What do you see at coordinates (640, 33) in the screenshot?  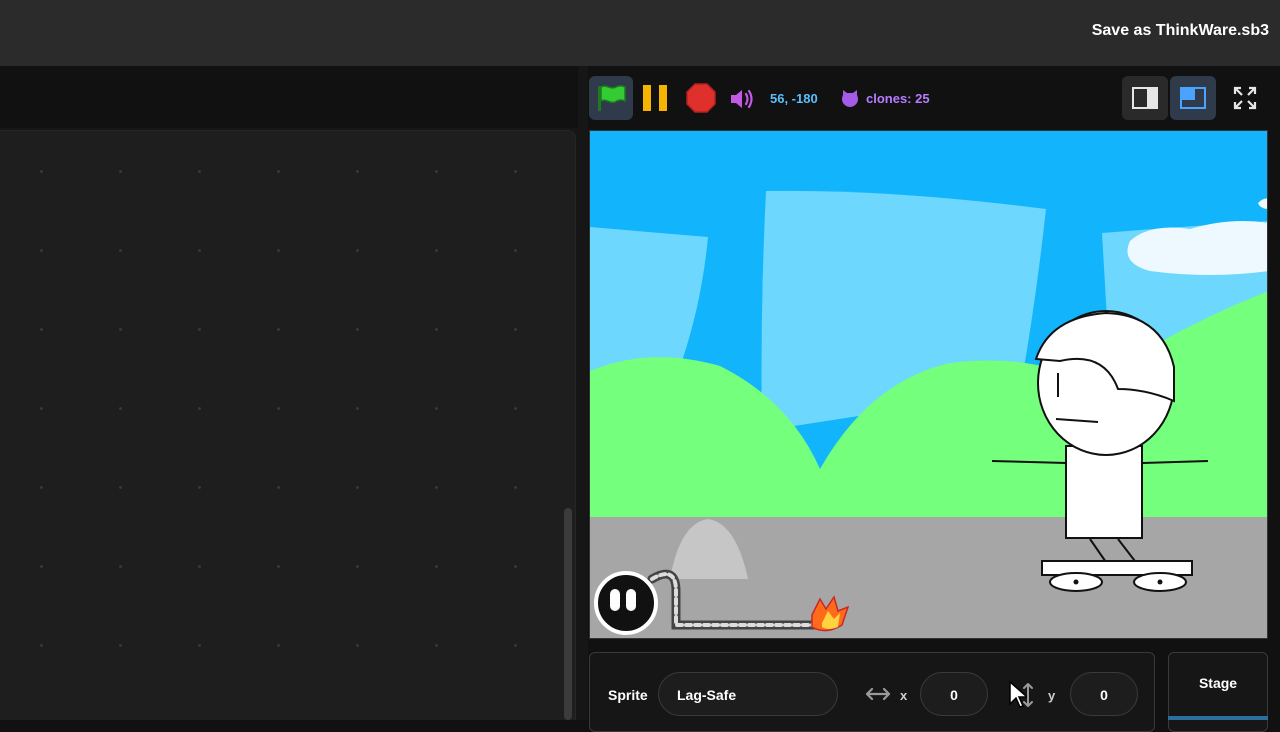 I see `menu-bar: Save as ThinkWare.sb3` at bounding box center [640, 33].